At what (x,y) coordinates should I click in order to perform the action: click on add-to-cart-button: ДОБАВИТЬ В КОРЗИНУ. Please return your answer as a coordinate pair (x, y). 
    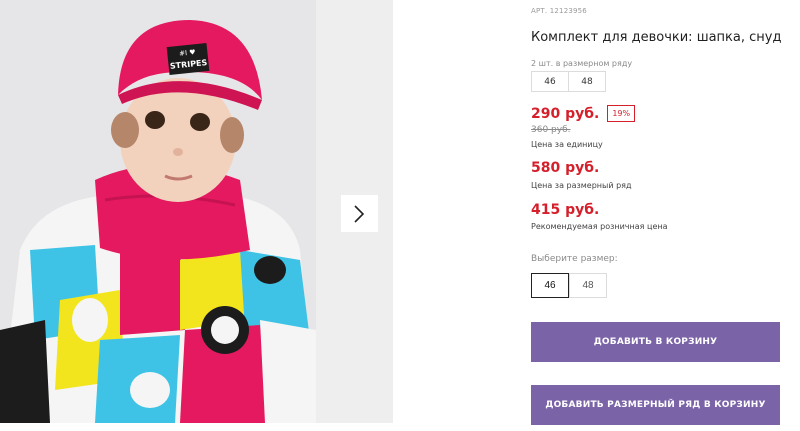
    Looking at the image, I should click on (655, 342).